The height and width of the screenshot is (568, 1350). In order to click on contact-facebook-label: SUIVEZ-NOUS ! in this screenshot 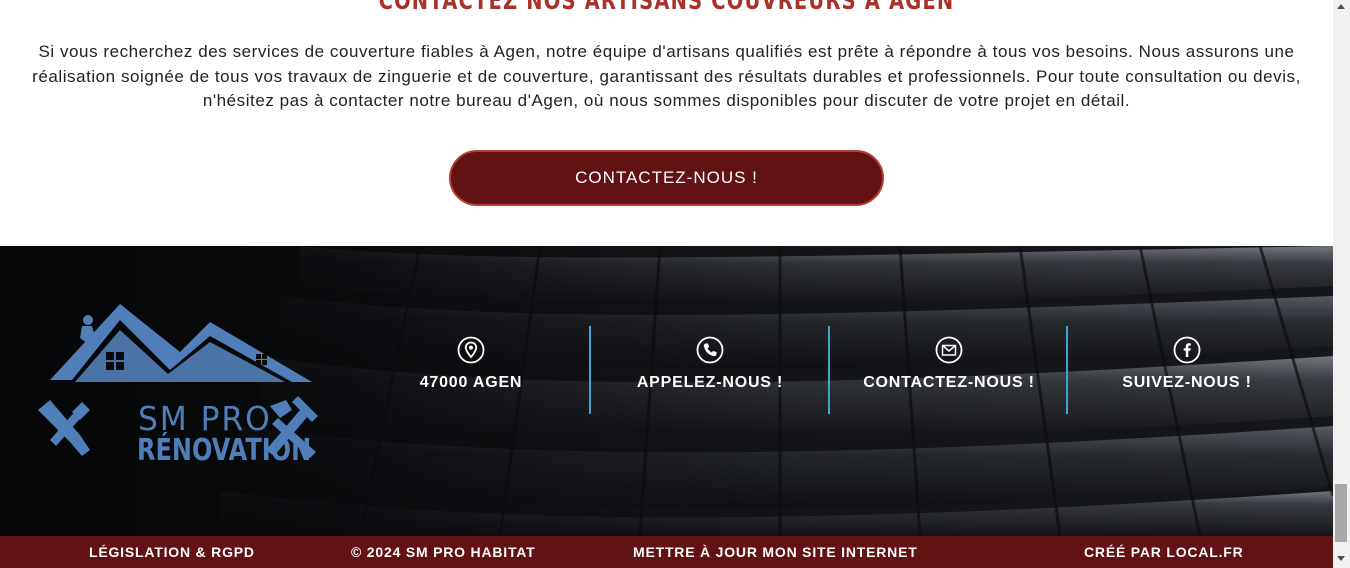, I will do `click(1187, 382)`.